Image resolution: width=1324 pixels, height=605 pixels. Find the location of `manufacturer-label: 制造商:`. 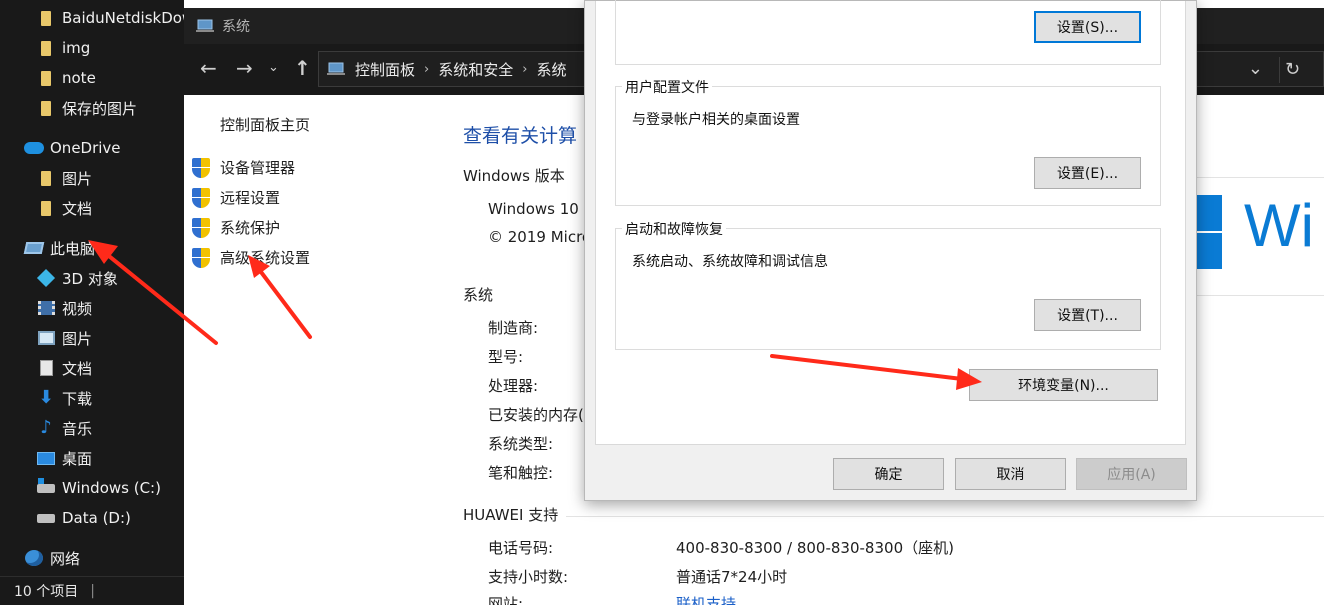

manufacturer-label: 制造商: is located at coordinates (513, 328).